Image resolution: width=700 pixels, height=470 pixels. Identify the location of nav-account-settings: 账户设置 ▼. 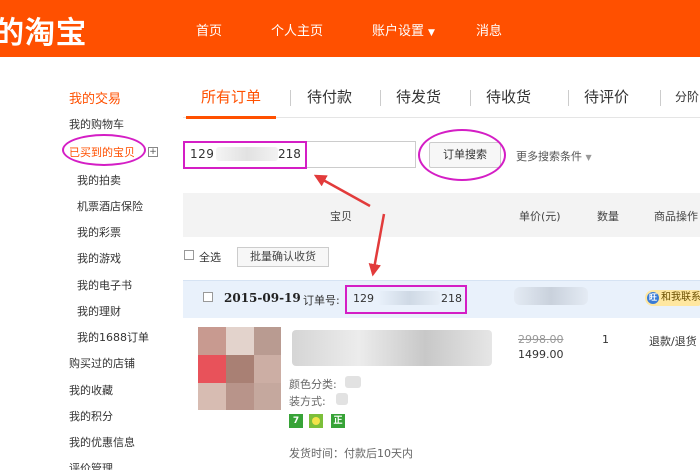
(403, 29).